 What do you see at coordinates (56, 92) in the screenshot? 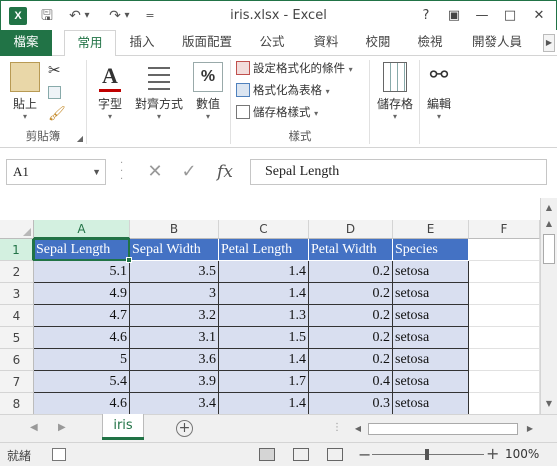
I see `copy-icon` at bounding box center [56, 92].